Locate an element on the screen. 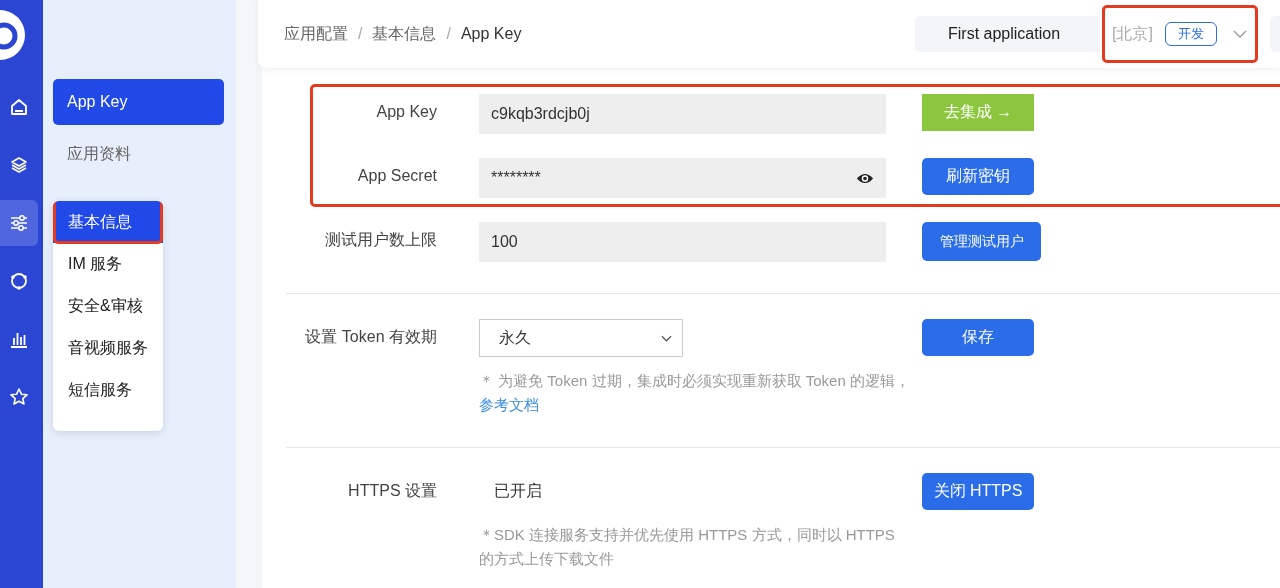 The image size is (1280, 588). input-field: ******** is located at coordinates (682, 178).